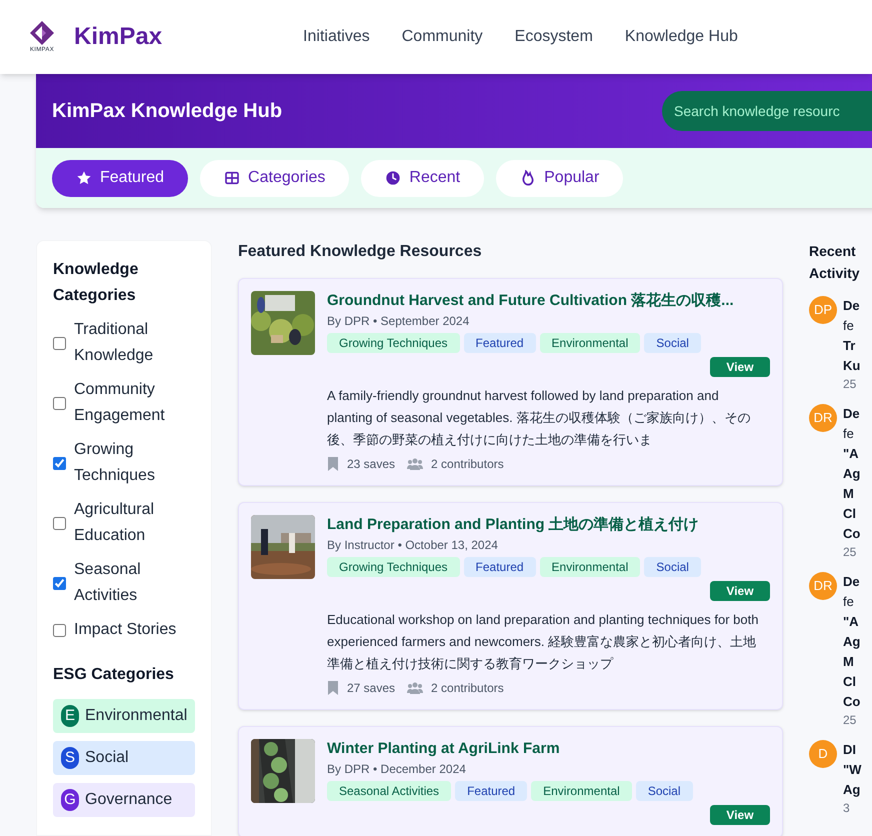 Image resolution: width=872 pixels, height=836 pixels. Describe the element at coordinates (389, 791) in the screenshot. I see `tag: Seasonal Activities` at that location.